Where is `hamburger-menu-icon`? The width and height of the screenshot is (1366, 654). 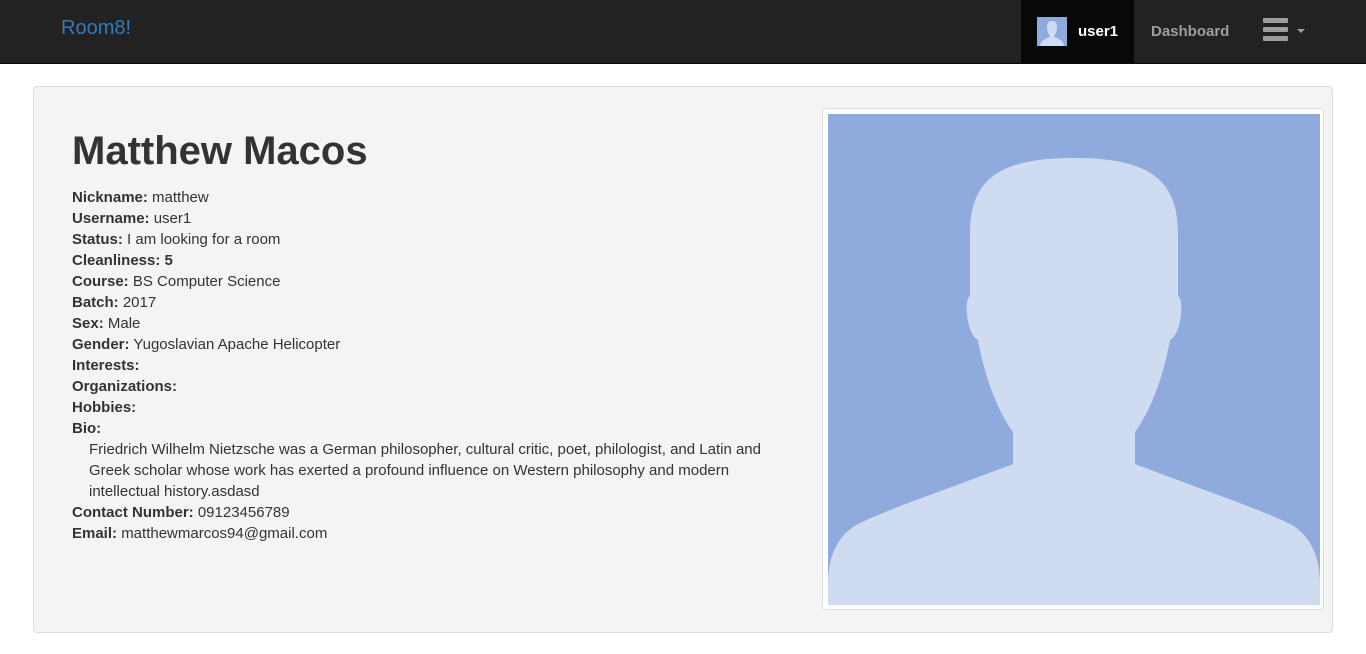 hamburger-menu-icon is located at coordinates (1276, 31).